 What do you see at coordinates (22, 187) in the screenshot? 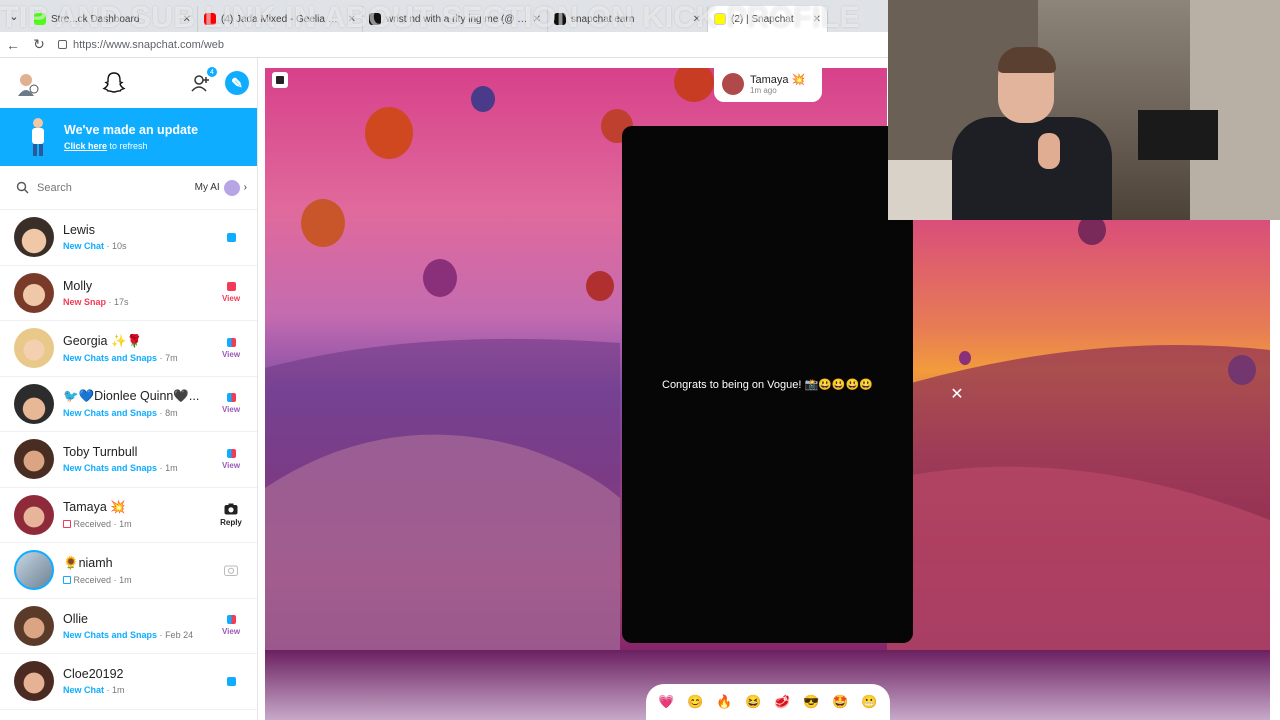
I see `search-icon` at bounding box center [22, 187].